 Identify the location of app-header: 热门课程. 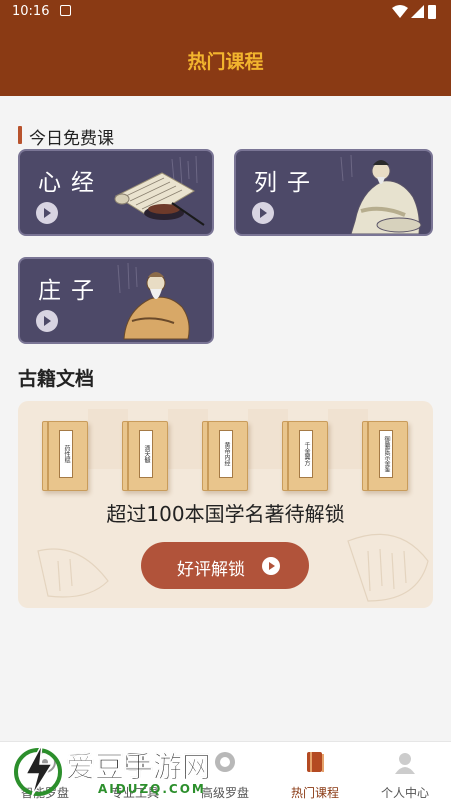
(225, 60).